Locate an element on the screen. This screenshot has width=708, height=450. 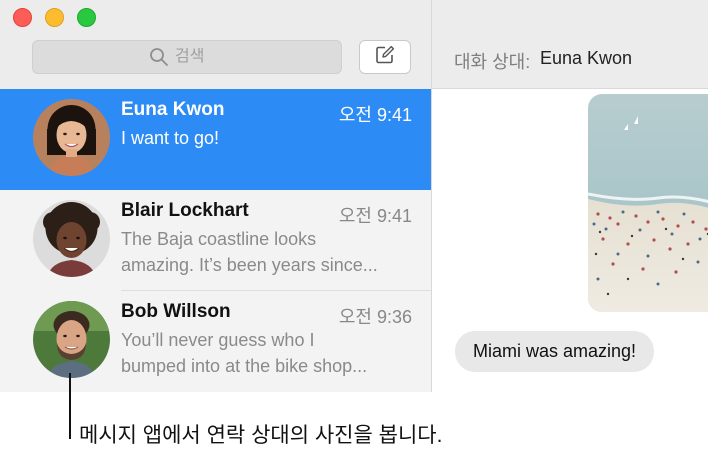
contact-name: Bob Willson is located at coordinates (176, 311).